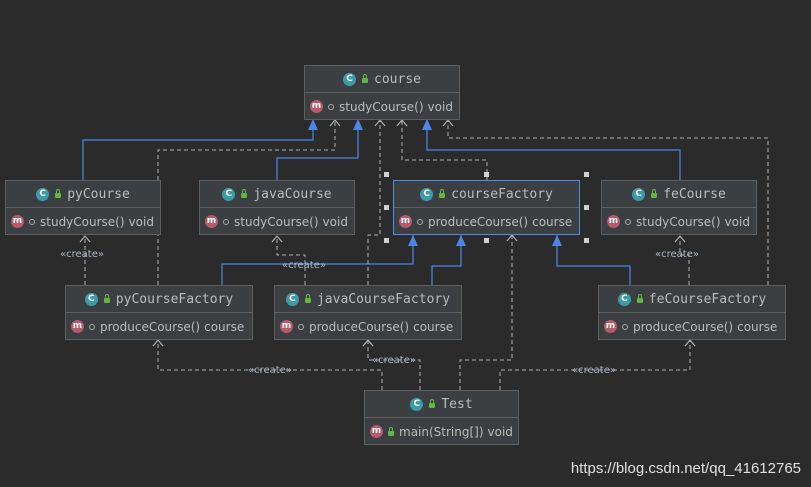  What do you see at coordinates (486, 174) in the screenshot?
I see `selection-handle-top-mid` at bounding box center [486, 174].